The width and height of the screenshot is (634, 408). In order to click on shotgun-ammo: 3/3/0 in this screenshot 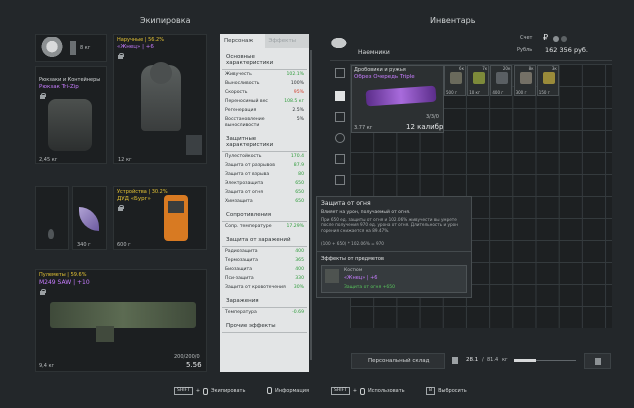, I will do `click(432, 117)`.